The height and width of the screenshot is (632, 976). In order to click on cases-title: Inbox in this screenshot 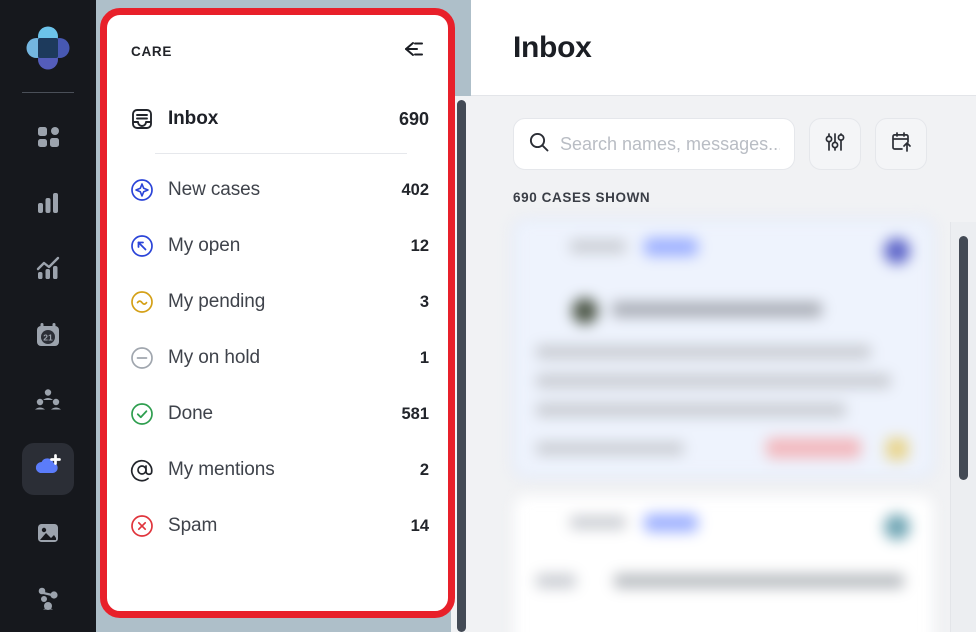, I will do `click(552, 47)`.